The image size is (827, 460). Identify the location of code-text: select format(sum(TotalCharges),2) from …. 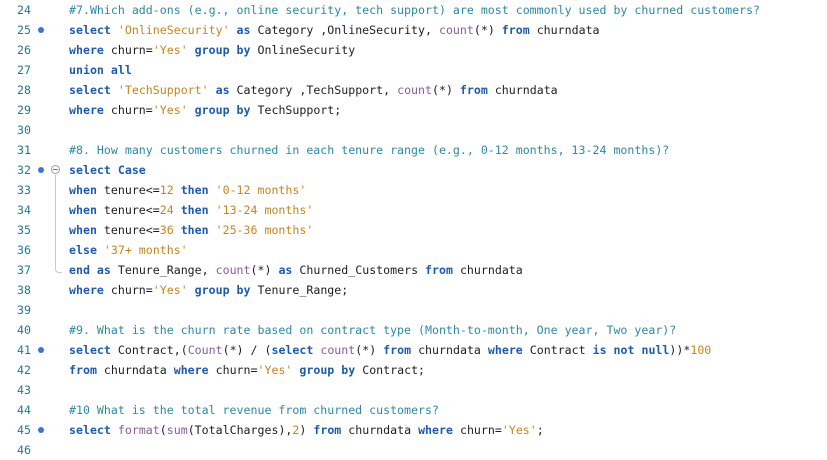
(306, 430).